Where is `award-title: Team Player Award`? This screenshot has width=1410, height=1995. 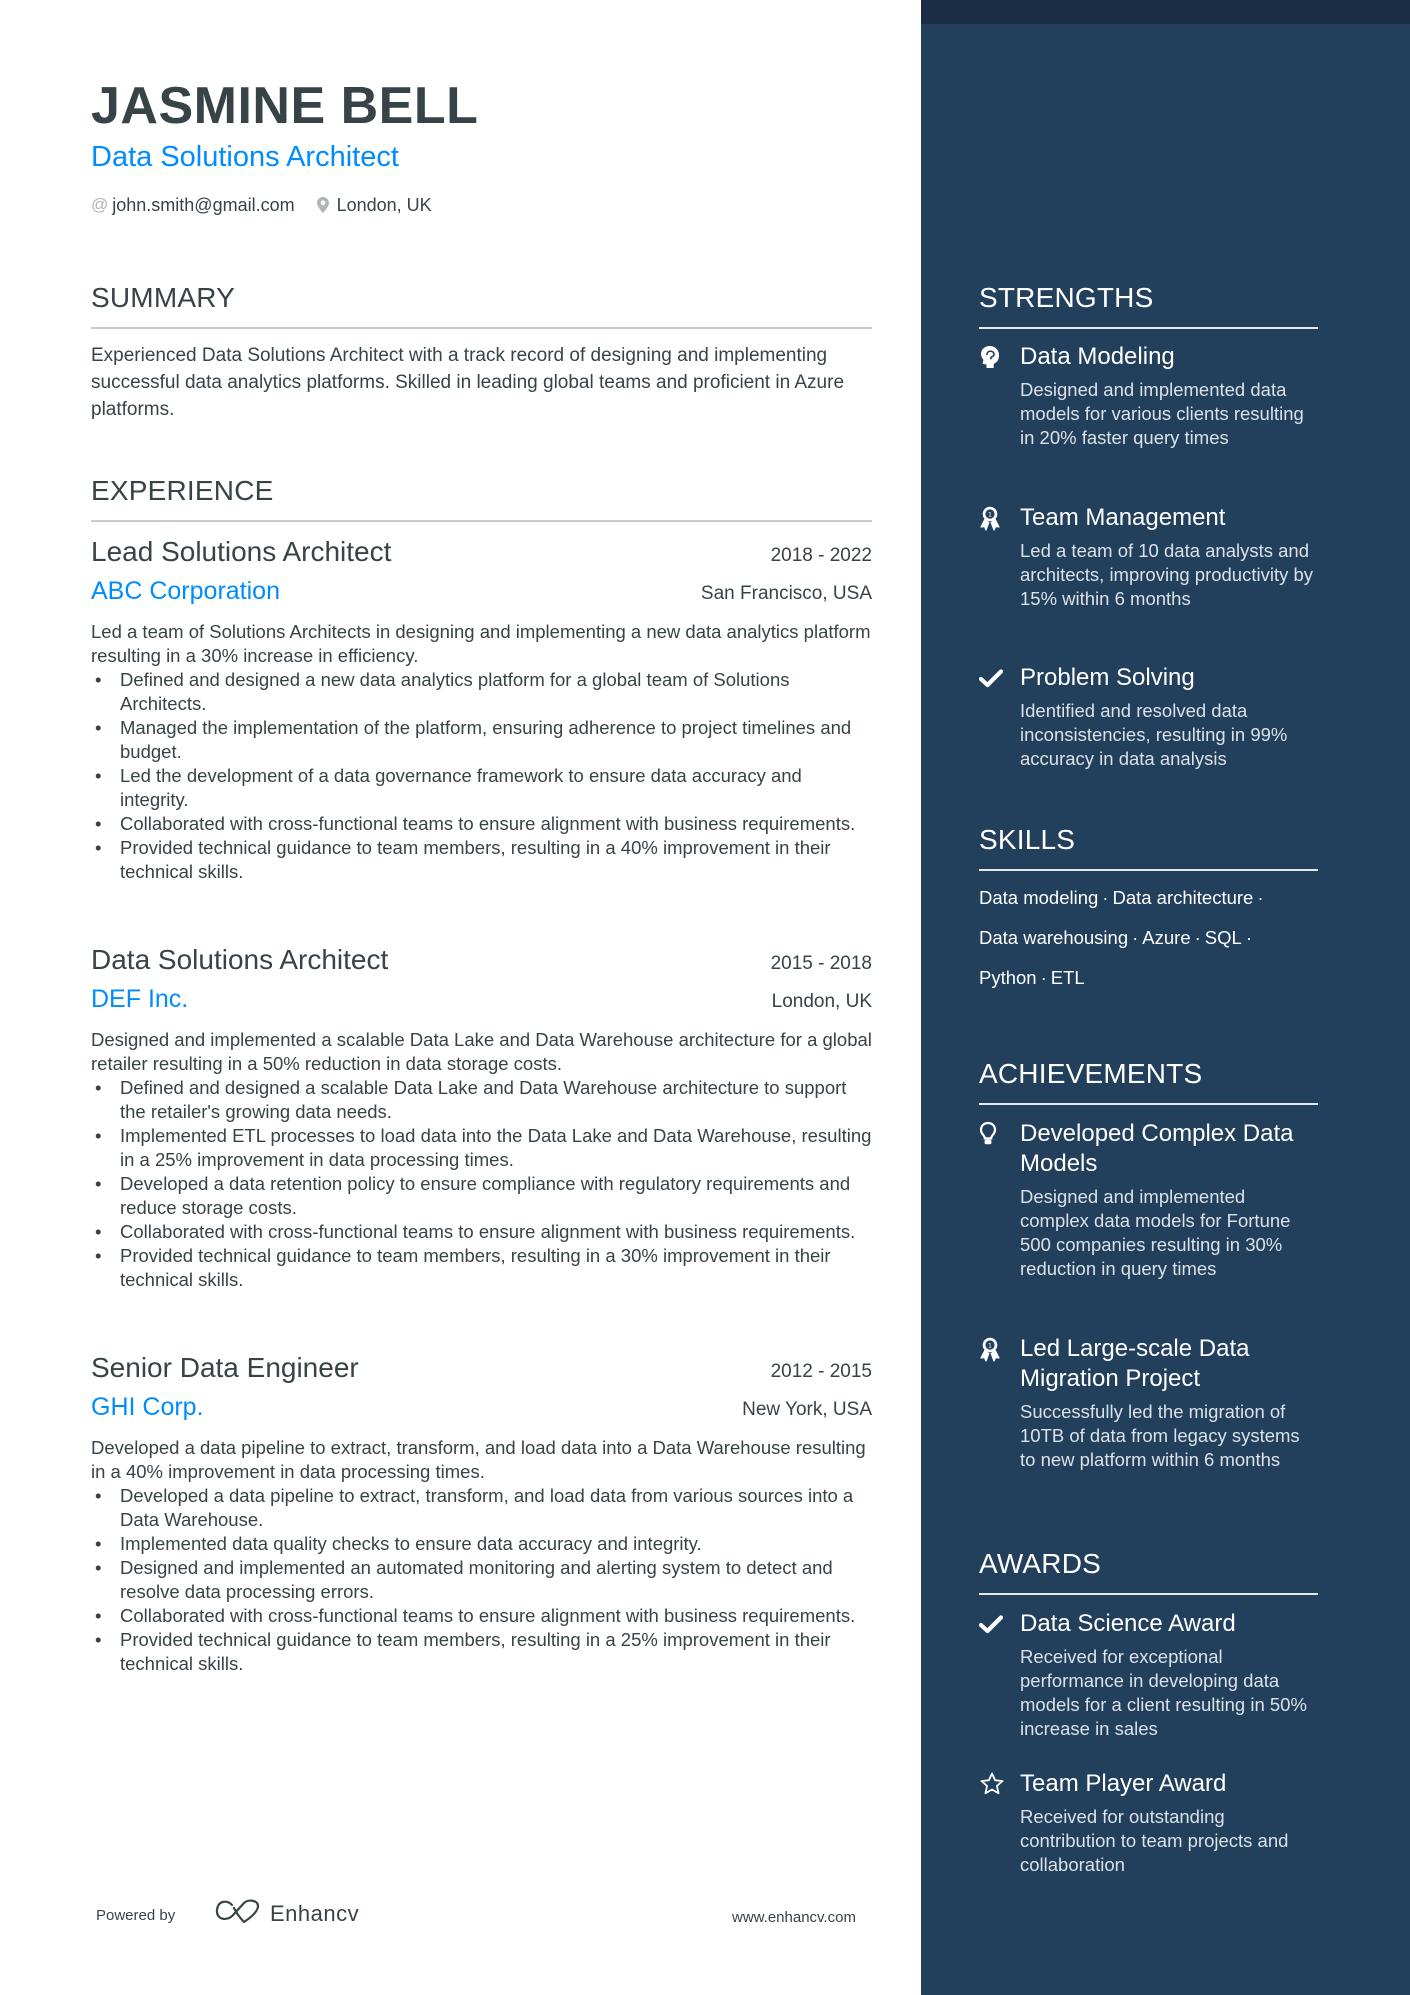 award-title: Team Player Award is located at coordinates (1123, 1783).